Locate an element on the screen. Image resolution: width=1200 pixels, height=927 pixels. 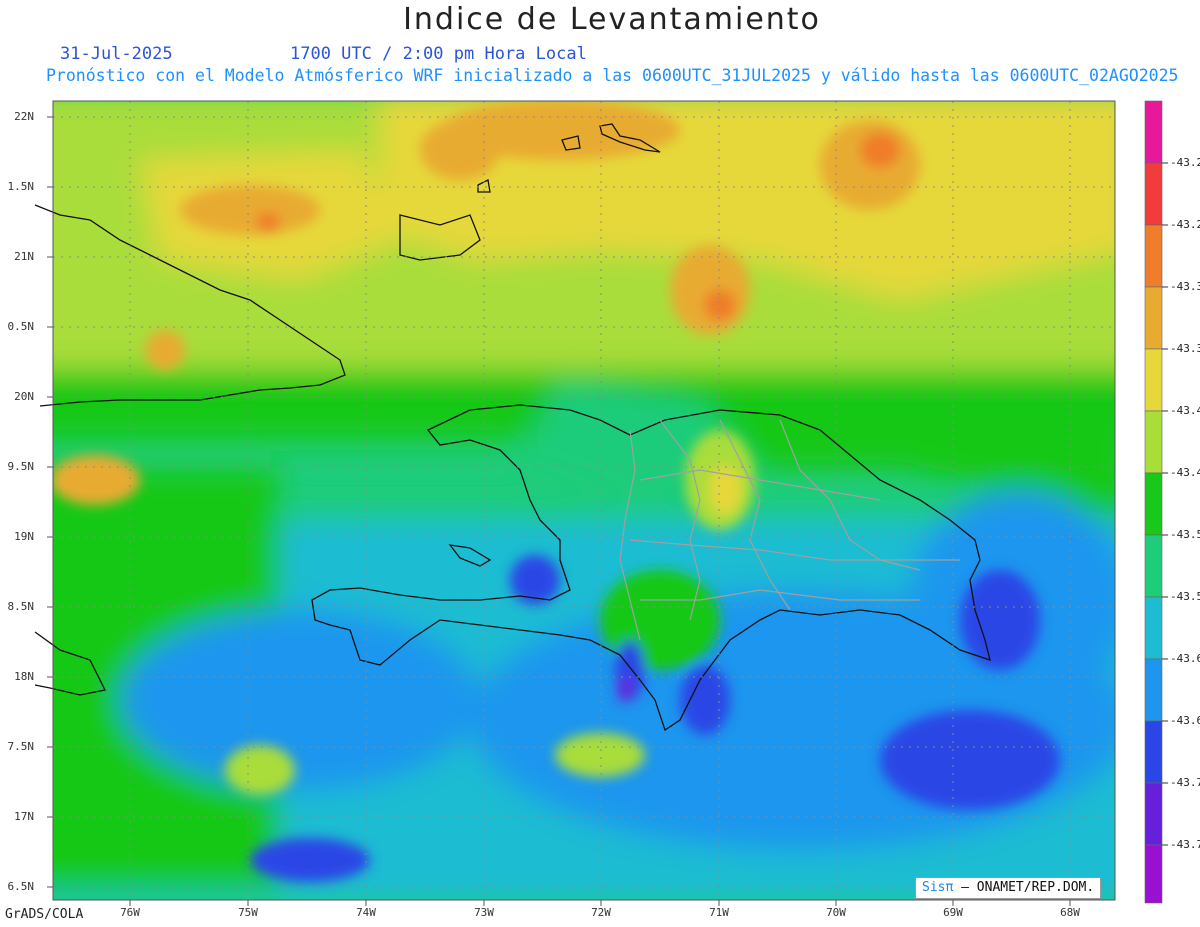
lon-label: 72W is located at coordinates (601, 912).